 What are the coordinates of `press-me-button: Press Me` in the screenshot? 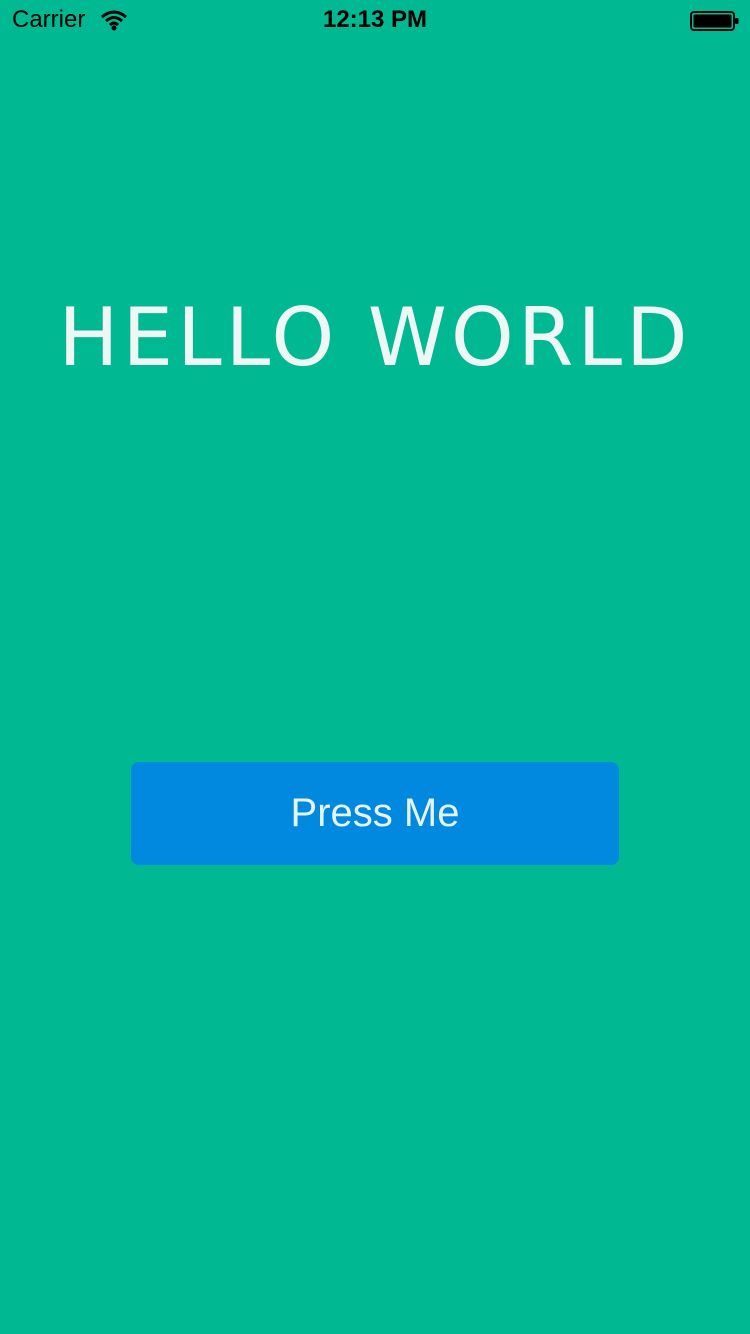 It's located at (375, 813).